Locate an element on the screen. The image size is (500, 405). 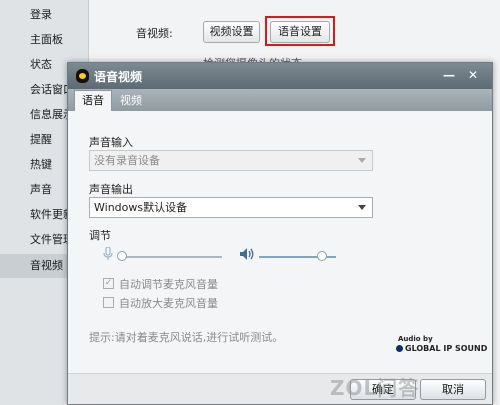
global-ip-sound-logo: GLOBAL IP SOUND is located at coordinates (441, 348).